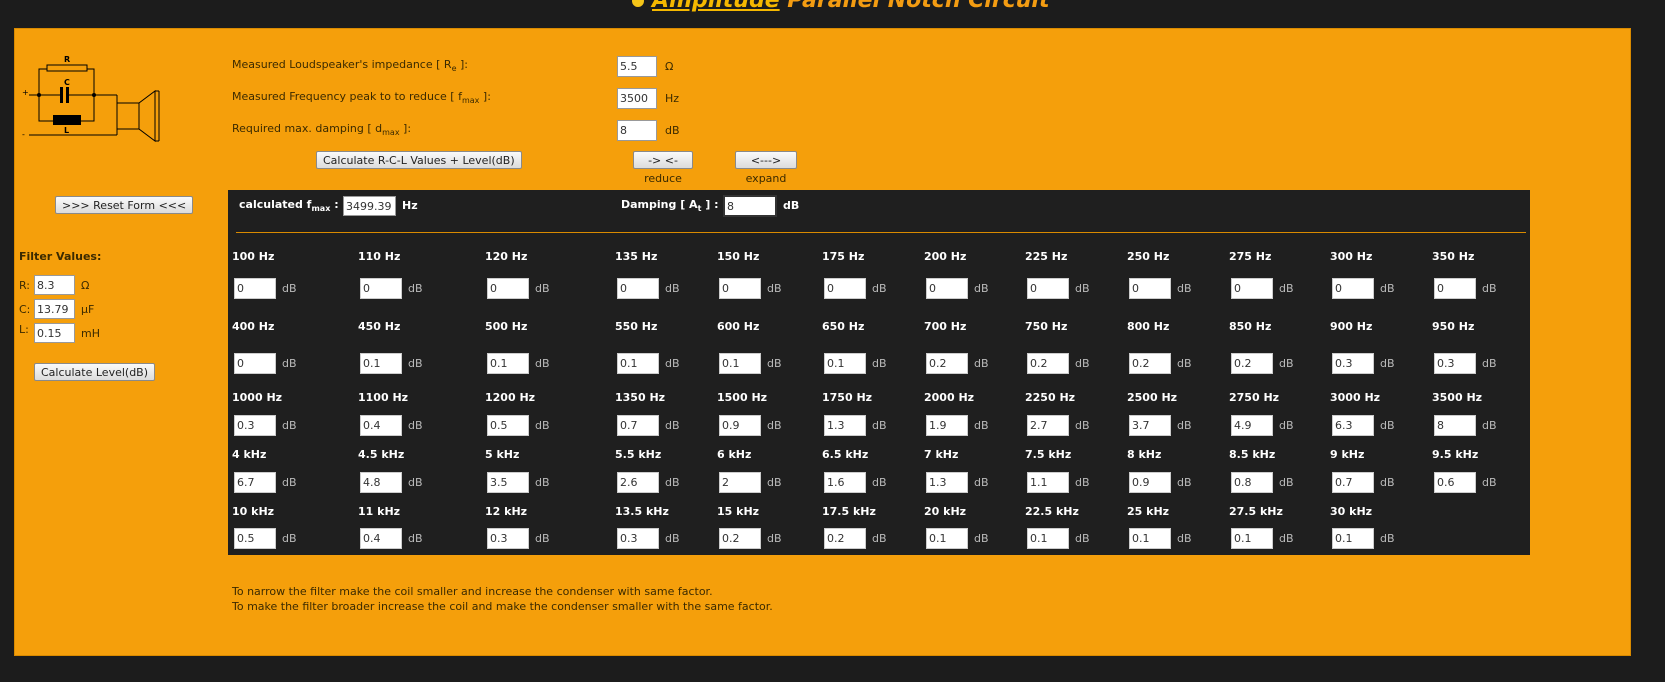  Describe the element at coordinates (419, 160) in the screenshot. I see `calculate-rcl-button: Calculate R-C-L Values + Level(dB)` at that location.